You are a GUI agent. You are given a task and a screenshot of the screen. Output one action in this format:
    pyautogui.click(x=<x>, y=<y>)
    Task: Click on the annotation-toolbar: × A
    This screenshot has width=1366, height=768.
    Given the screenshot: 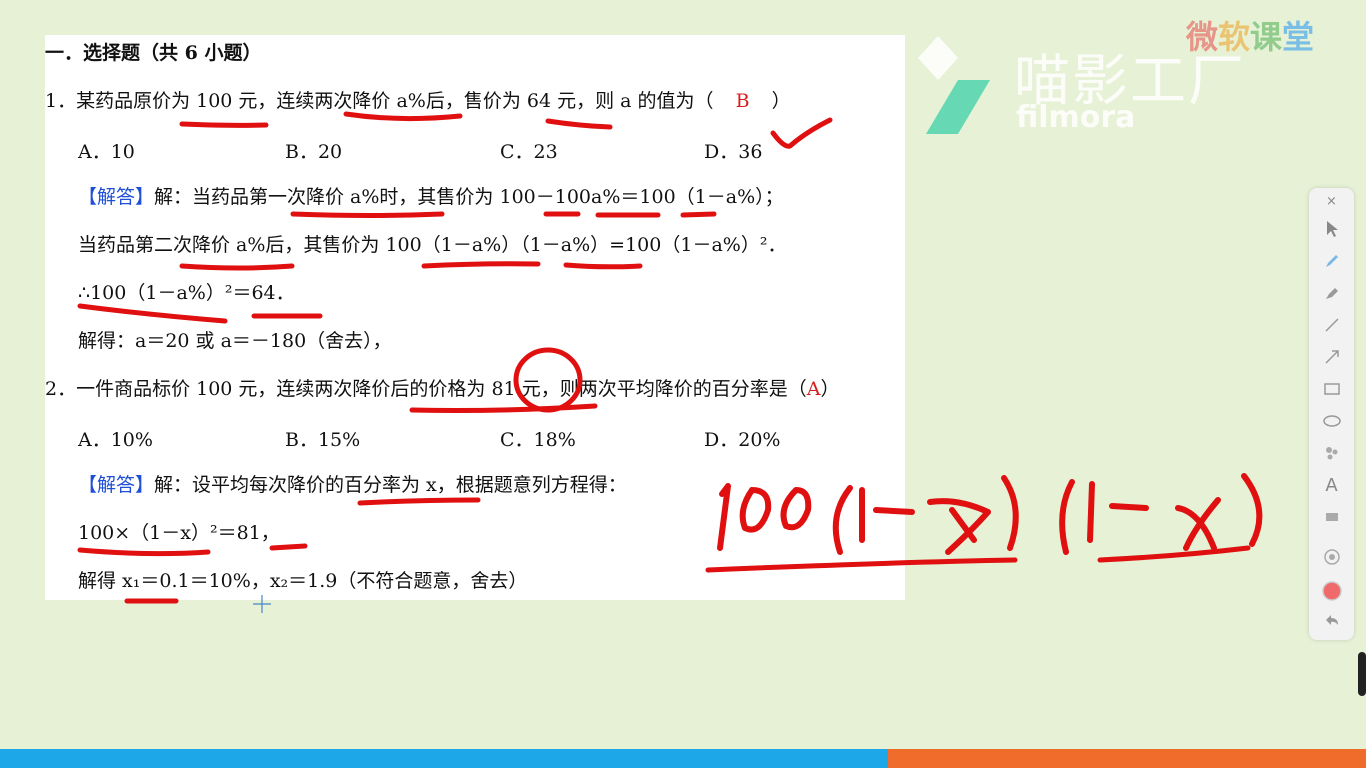 What is the action you would take?
    pyautogui.click(x=1331, y=414)
    